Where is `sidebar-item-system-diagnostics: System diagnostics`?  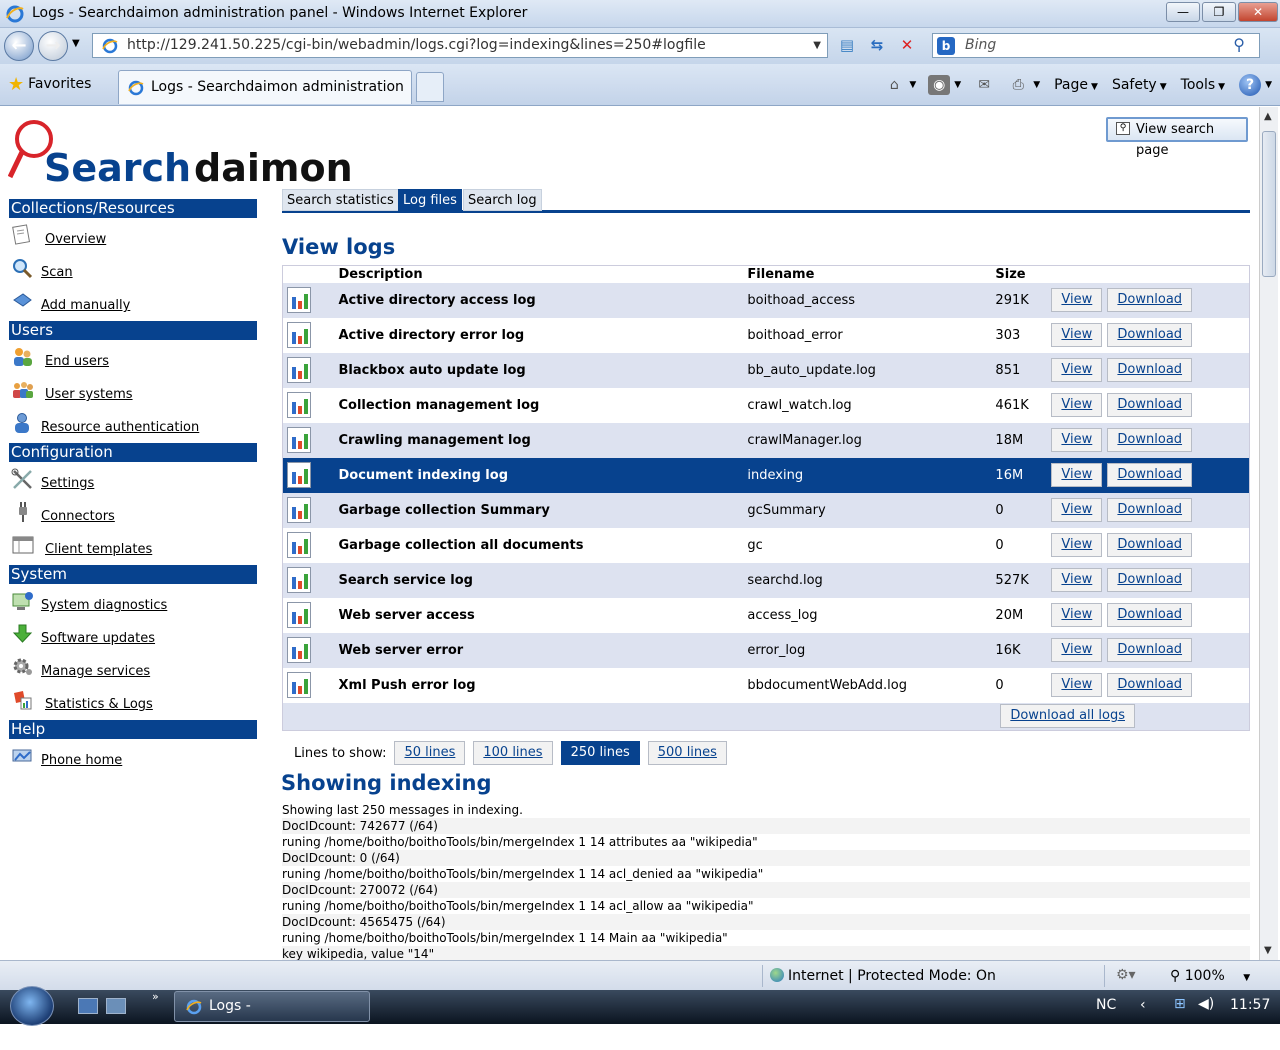 sidebar-item-system-diagnostics: System diagnostics is located at coordinates (133, 604).